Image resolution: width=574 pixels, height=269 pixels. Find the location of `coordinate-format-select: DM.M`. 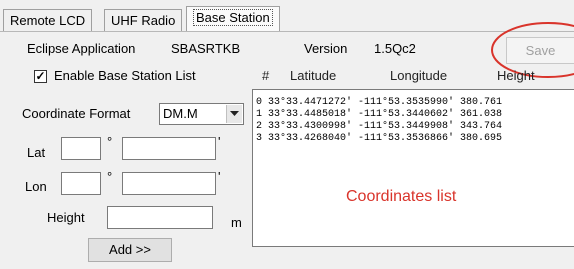

coordinate-format-select: DM.M is located at coordinates (201, 114).